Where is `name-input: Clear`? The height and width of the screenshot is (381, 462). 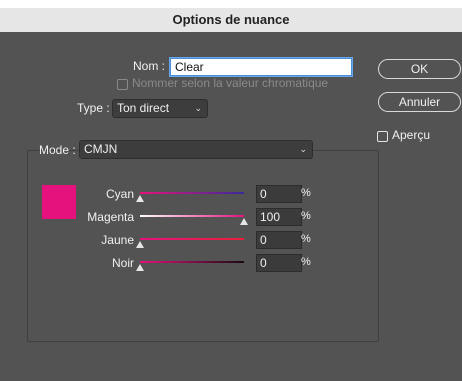 name-input: Clear is located at coordinates (261, 67).